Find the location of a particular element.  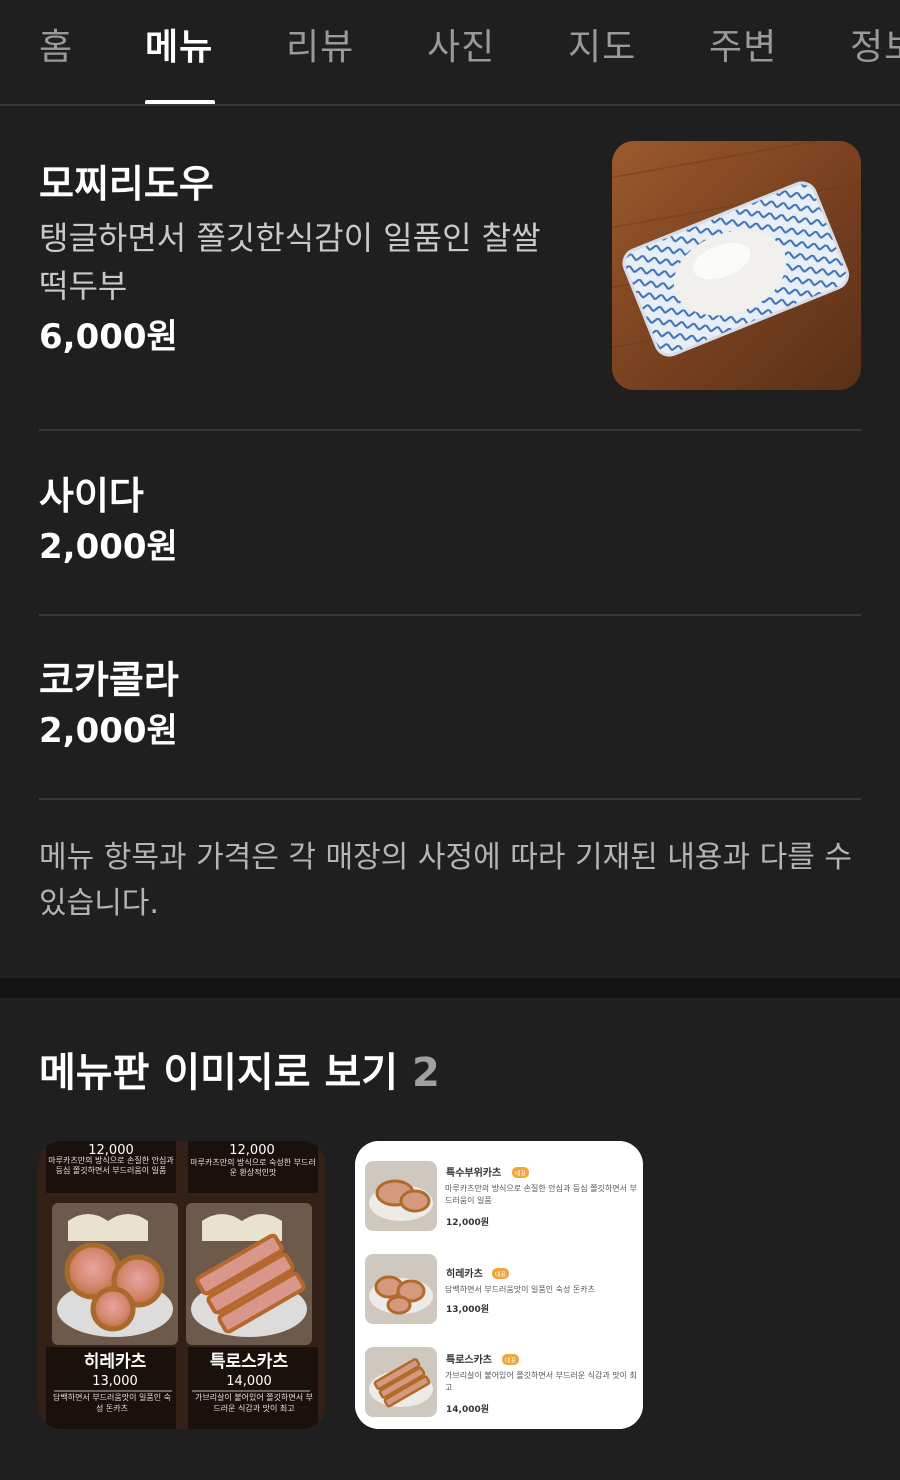

board1-dish-price-2: 14,000 is located at coordinates (249, 1381).